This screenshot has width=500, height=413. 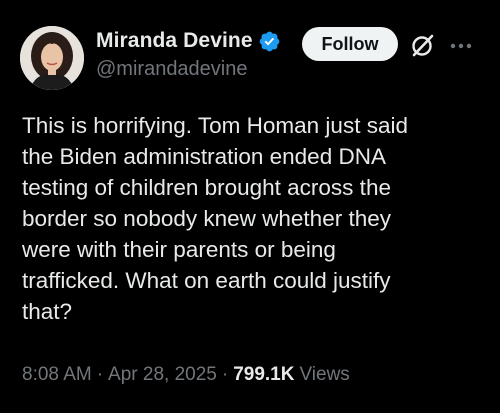 I want to click on follow-button: Follow, so click(x=350, y=44).